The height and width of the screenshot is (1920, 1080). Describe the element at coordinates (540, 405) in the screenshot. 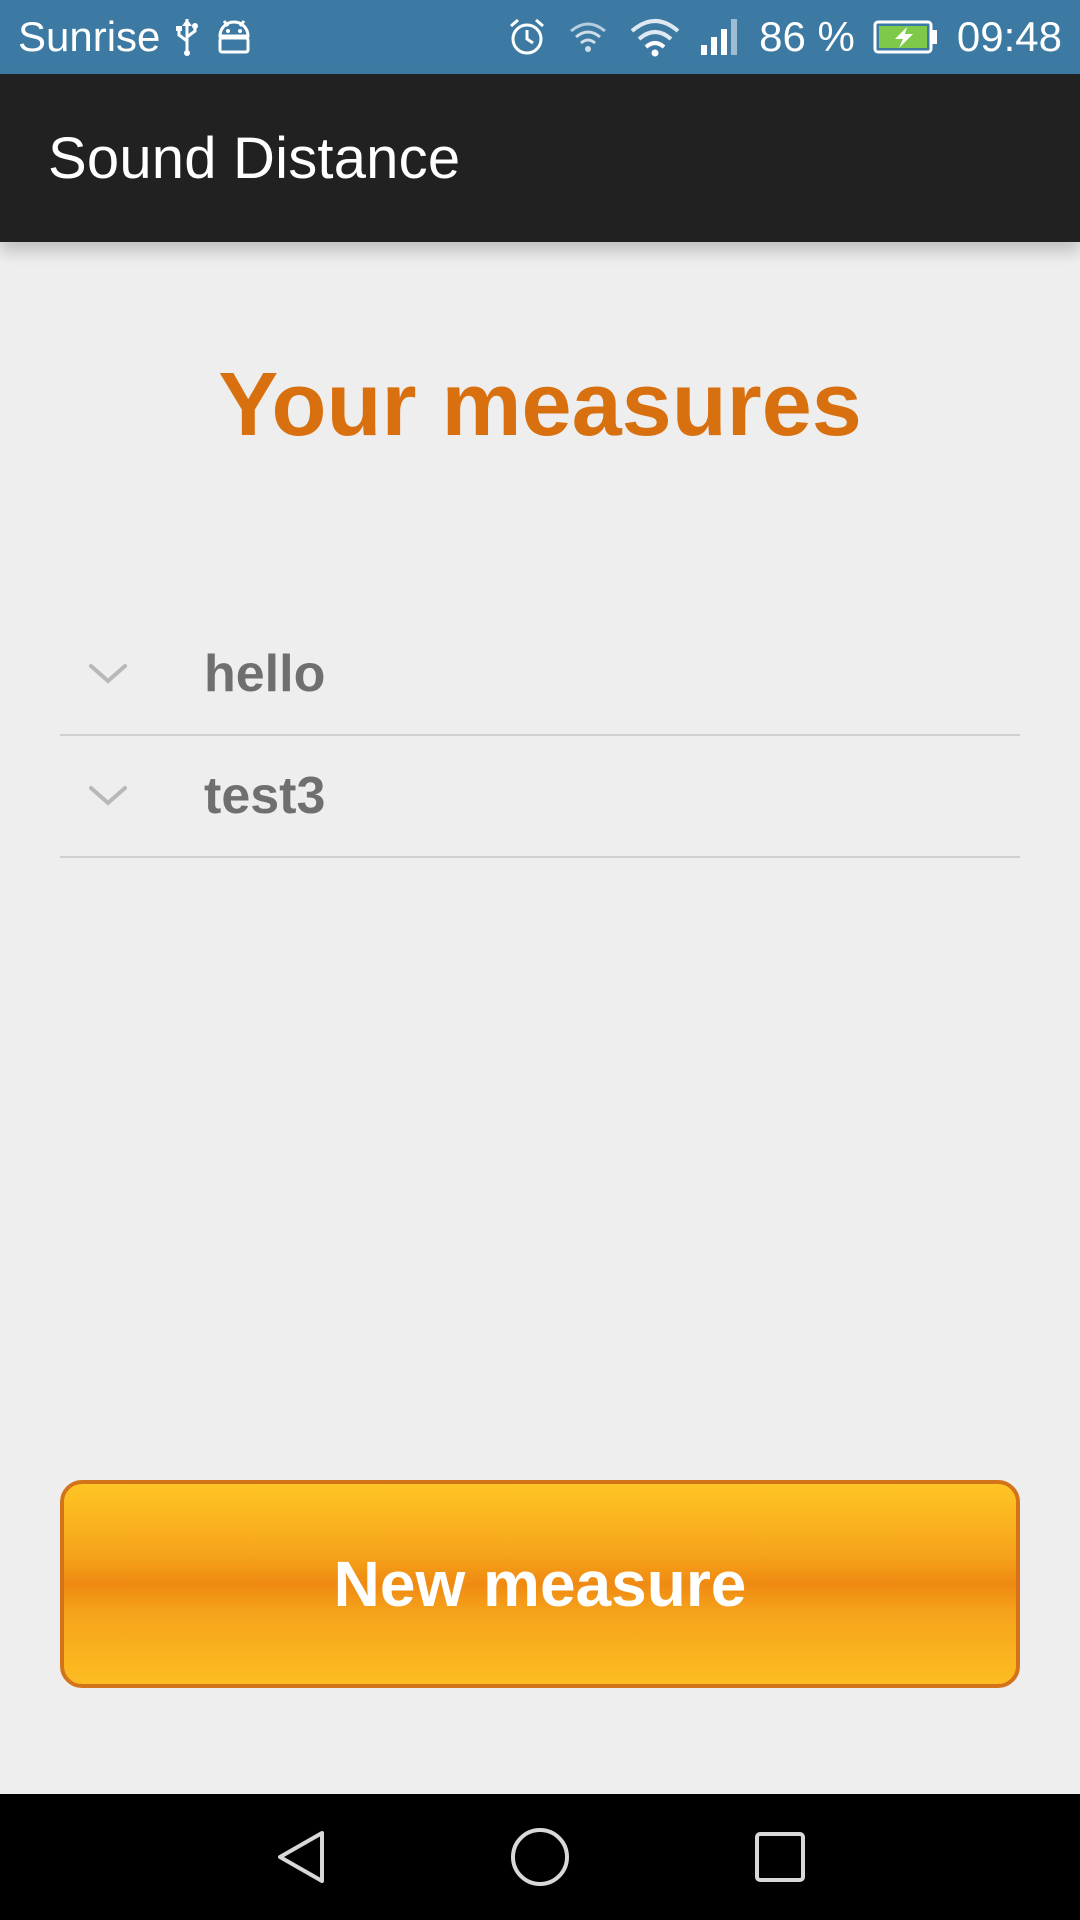

I see `page-title: Your measures` at that location.